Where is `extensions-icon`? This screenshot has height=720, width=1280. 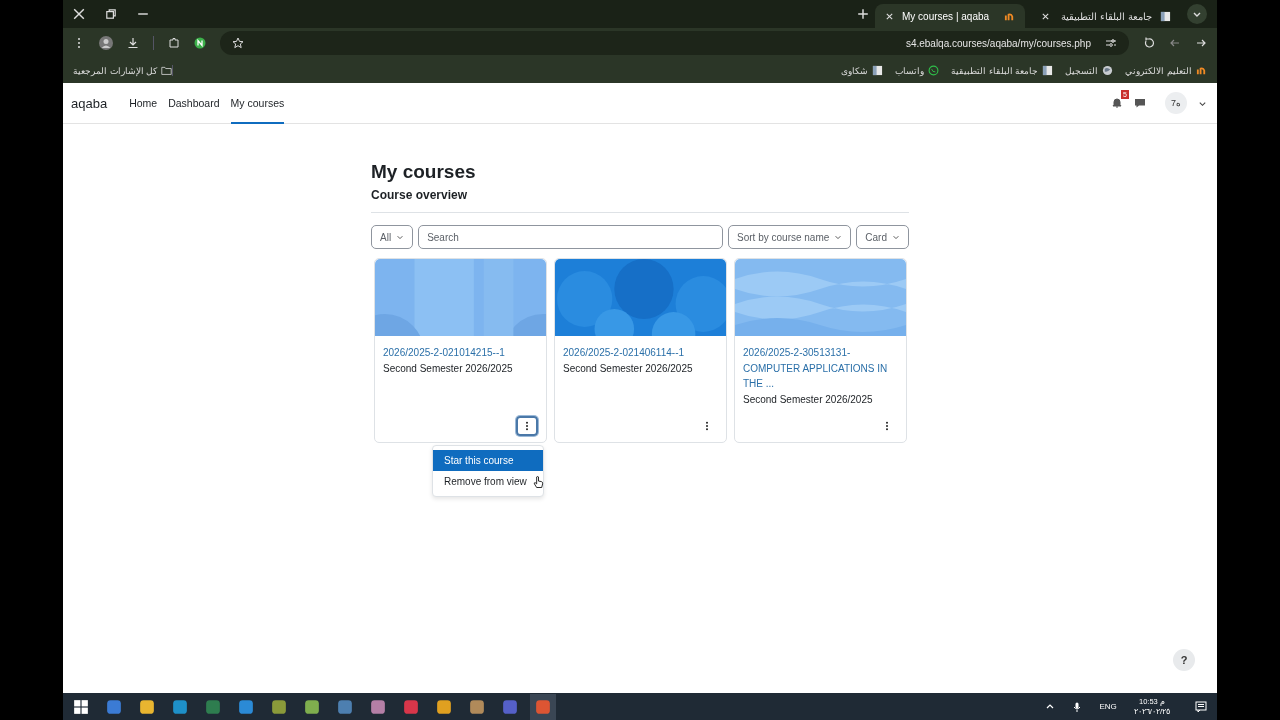 extensions-icon is located at coordinates (174, 43).